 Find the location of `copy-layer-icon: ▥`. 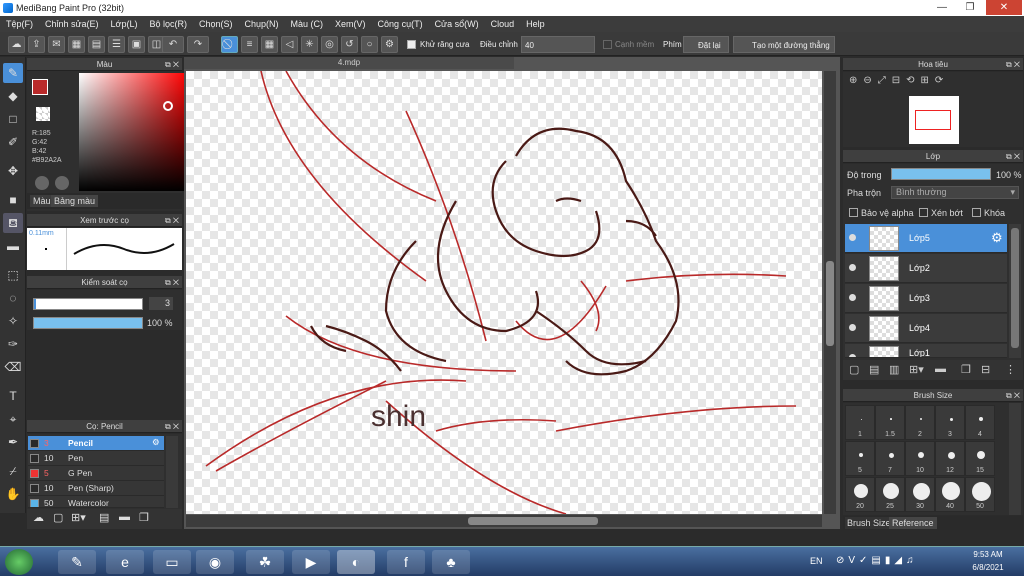

copy-layer-icon: ▥ is located at coordinates (894, 369).